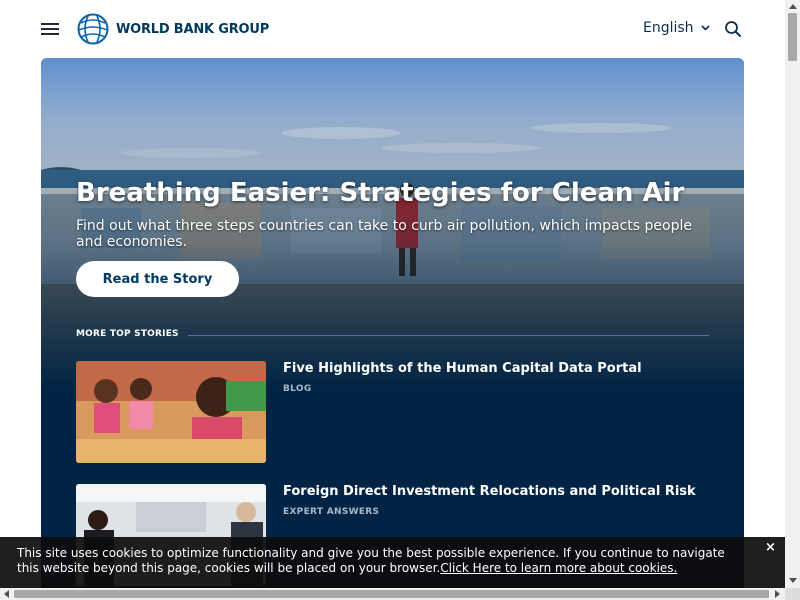 The image size is (800, 600). Describe the element at coordinates (6, 594) in the screenshot. I see `scroll-left-arrow-icon` at that location.